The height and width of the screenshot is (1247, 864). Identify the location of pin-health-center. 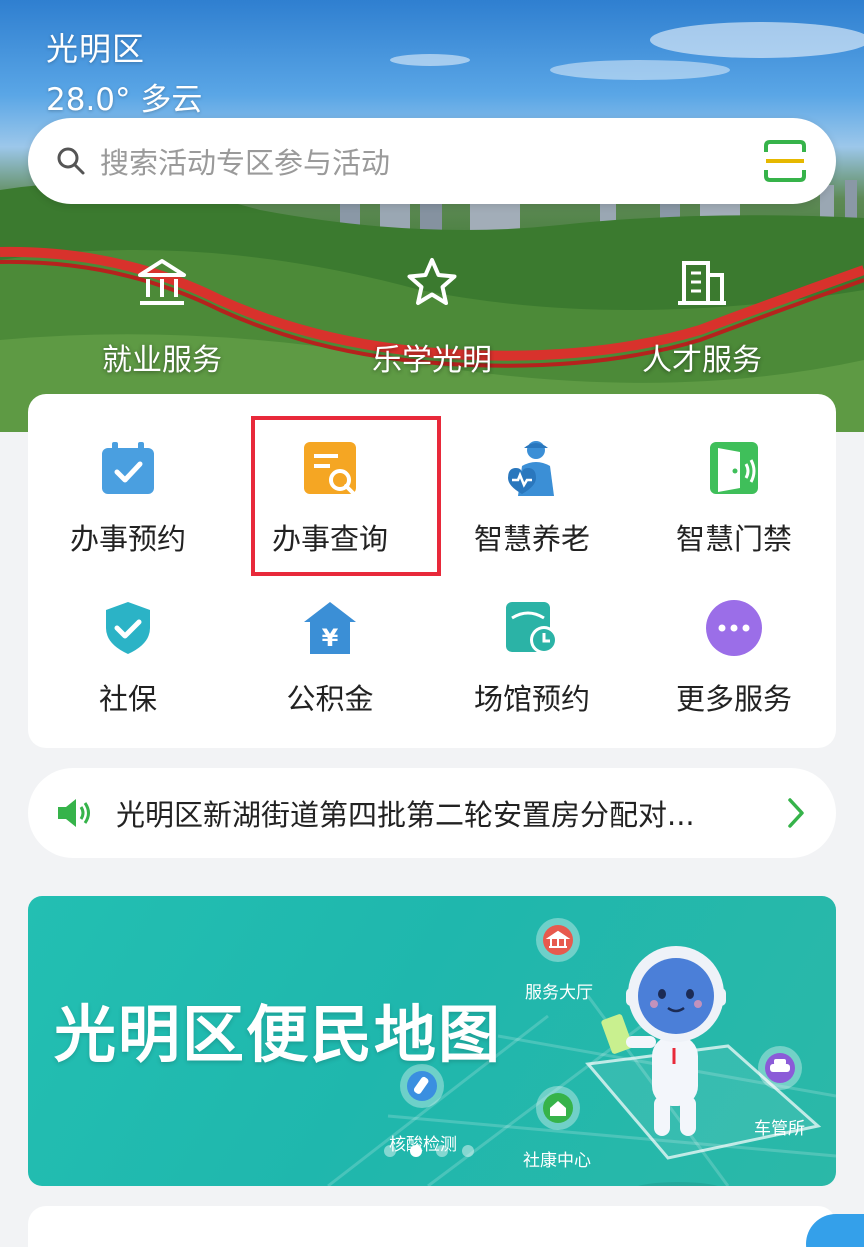
(558, 1108).